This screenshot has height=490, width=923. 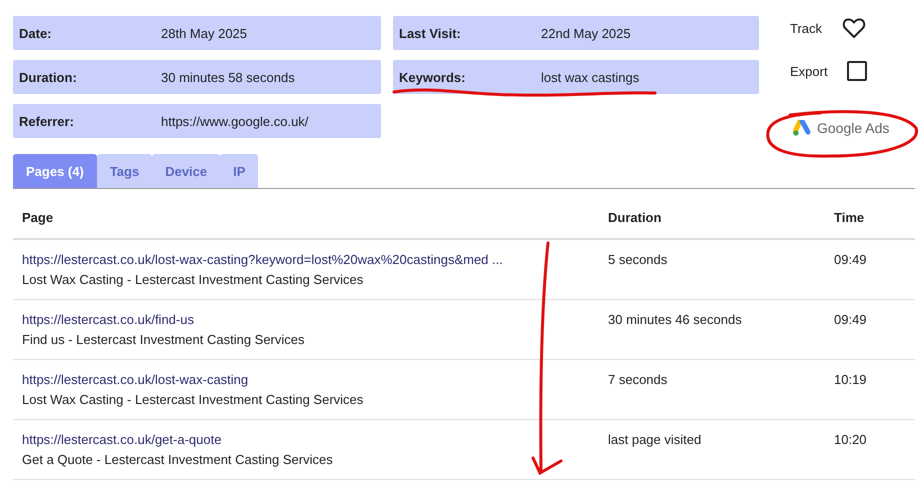 I want to click on ads-logo-icon, so click(x=802, y=128).